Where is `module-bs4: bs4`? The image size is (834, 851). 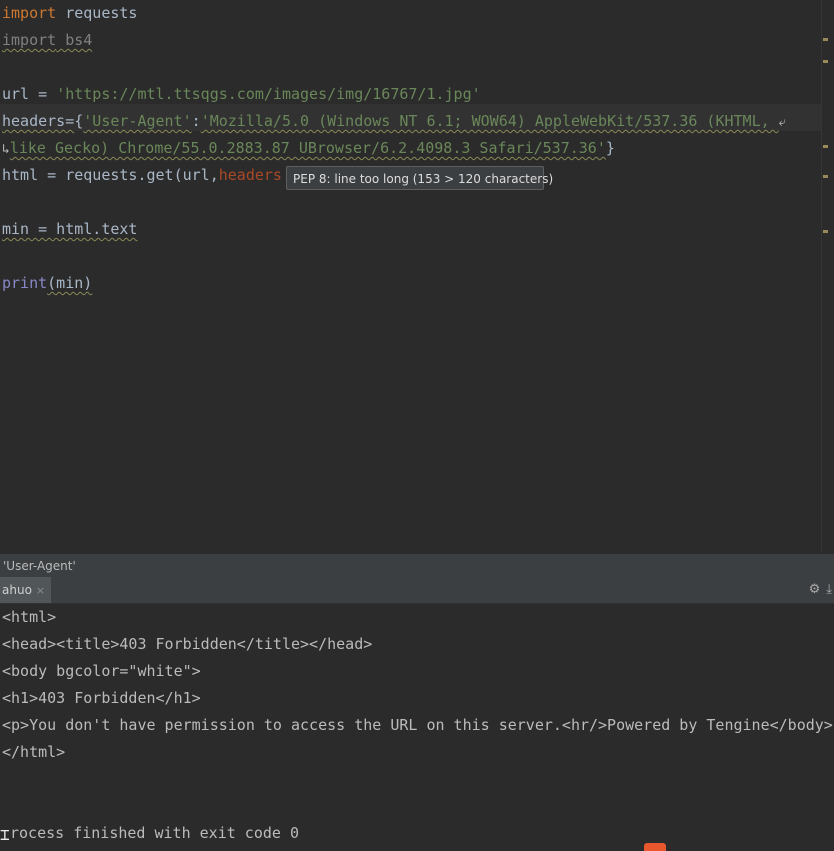 module-bs4: bs4 is located at coordinates (74, 40).